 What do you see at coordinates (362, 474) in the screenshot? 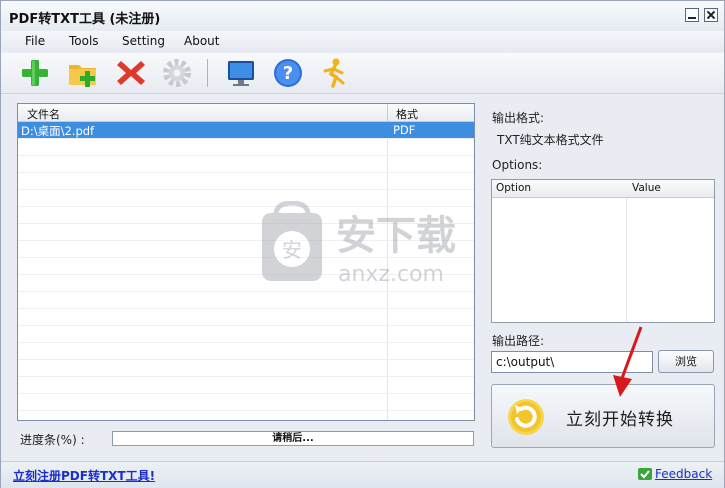
I see `status-bar: 立刻注册PDF转TXT工具! Feedback` at bounding box center [362, 474].